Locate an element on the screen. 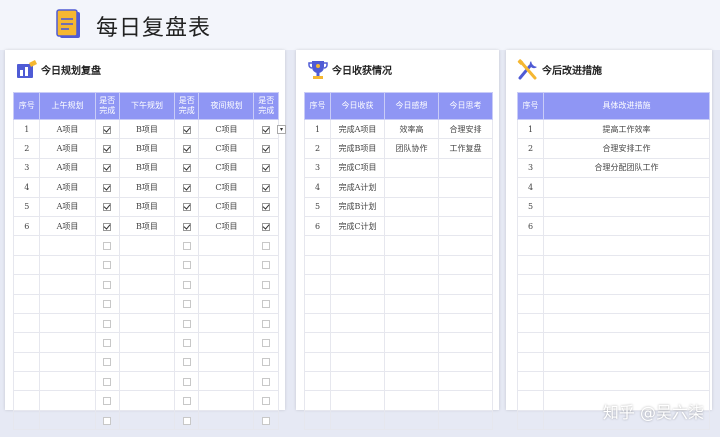 This screenshot has height=437, width=720. feeling-cell: 效率高 is located at coordinates (411, 129).